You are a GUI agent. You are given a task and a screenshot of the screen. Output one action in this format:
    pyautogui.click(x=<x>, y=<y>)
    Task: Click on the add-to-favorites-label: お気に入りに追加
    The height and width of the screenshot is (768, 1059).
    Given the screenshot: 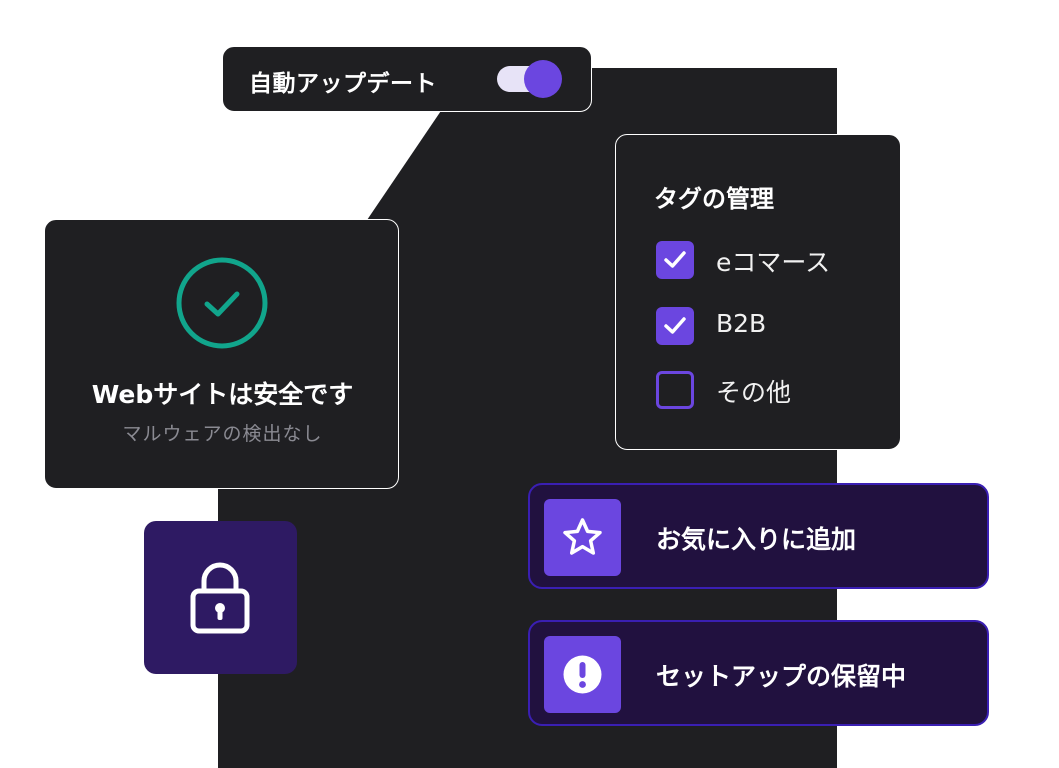 What is the action you would take?
    pyautogui.click(x=756, y=539)
    